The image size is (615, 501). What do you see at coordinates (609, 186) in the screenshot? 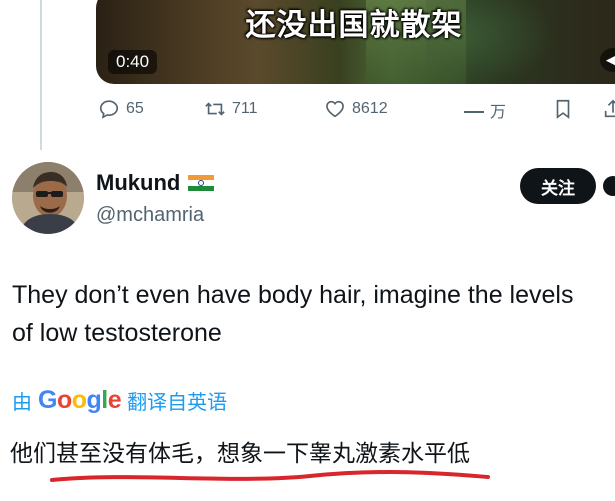
I see `more-icon` at bounding box center [609, 186].